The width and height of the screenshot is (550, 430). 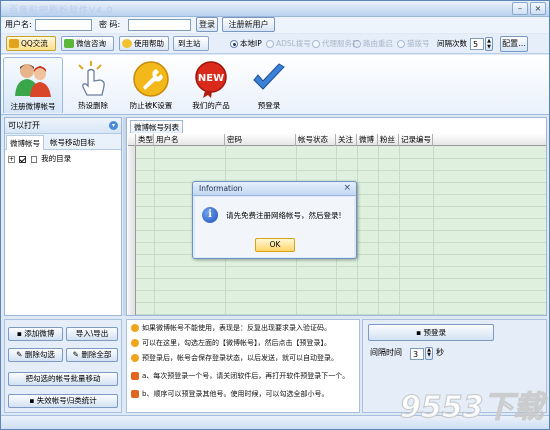 I want to click on info-icon: i, so click(x=210, y=215).